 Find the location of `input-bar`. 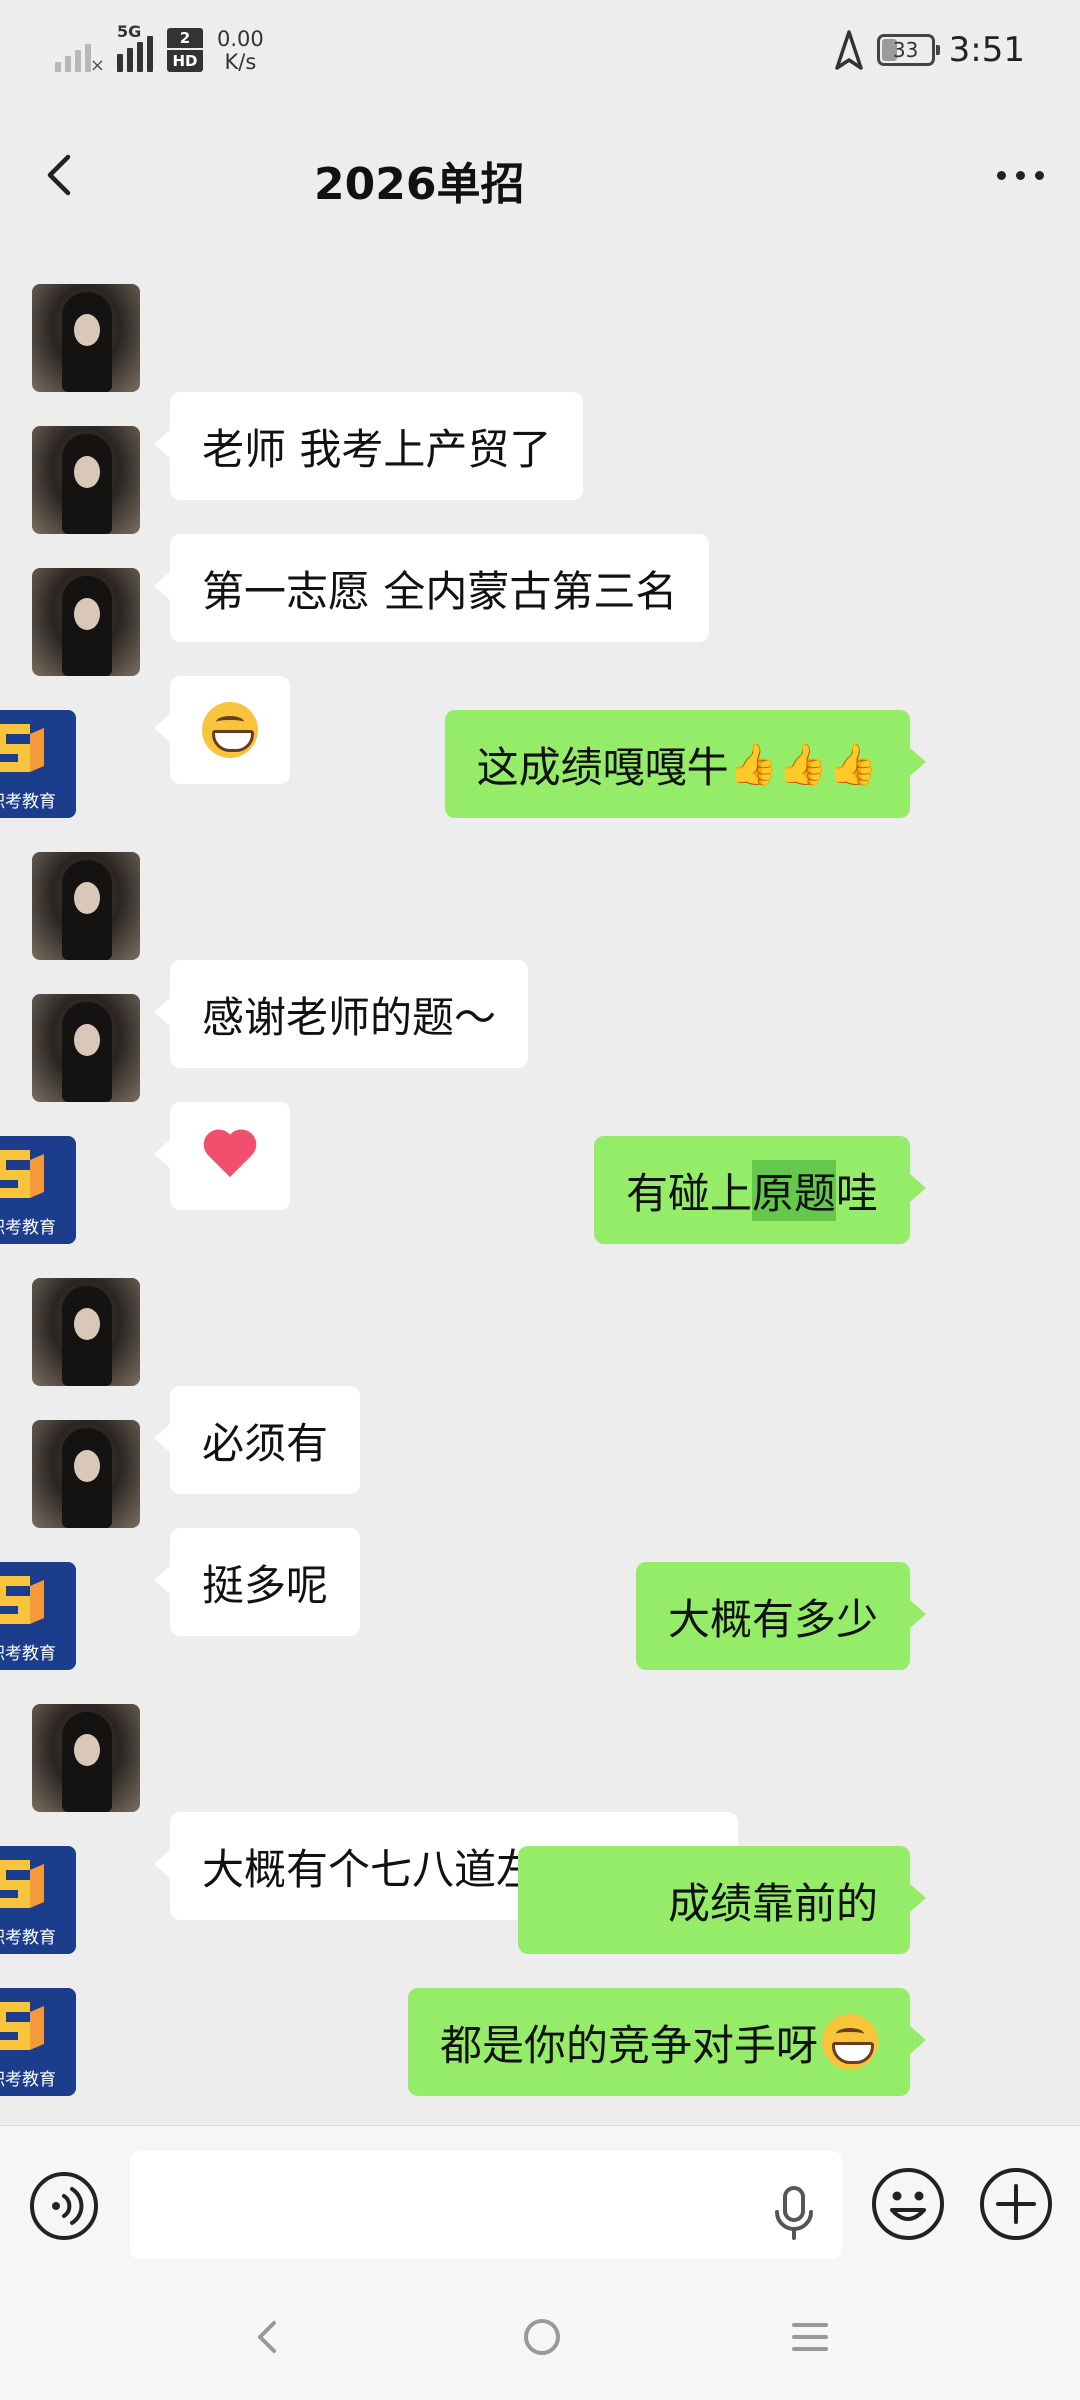

input-bar is located at coordinates (540, 2200).